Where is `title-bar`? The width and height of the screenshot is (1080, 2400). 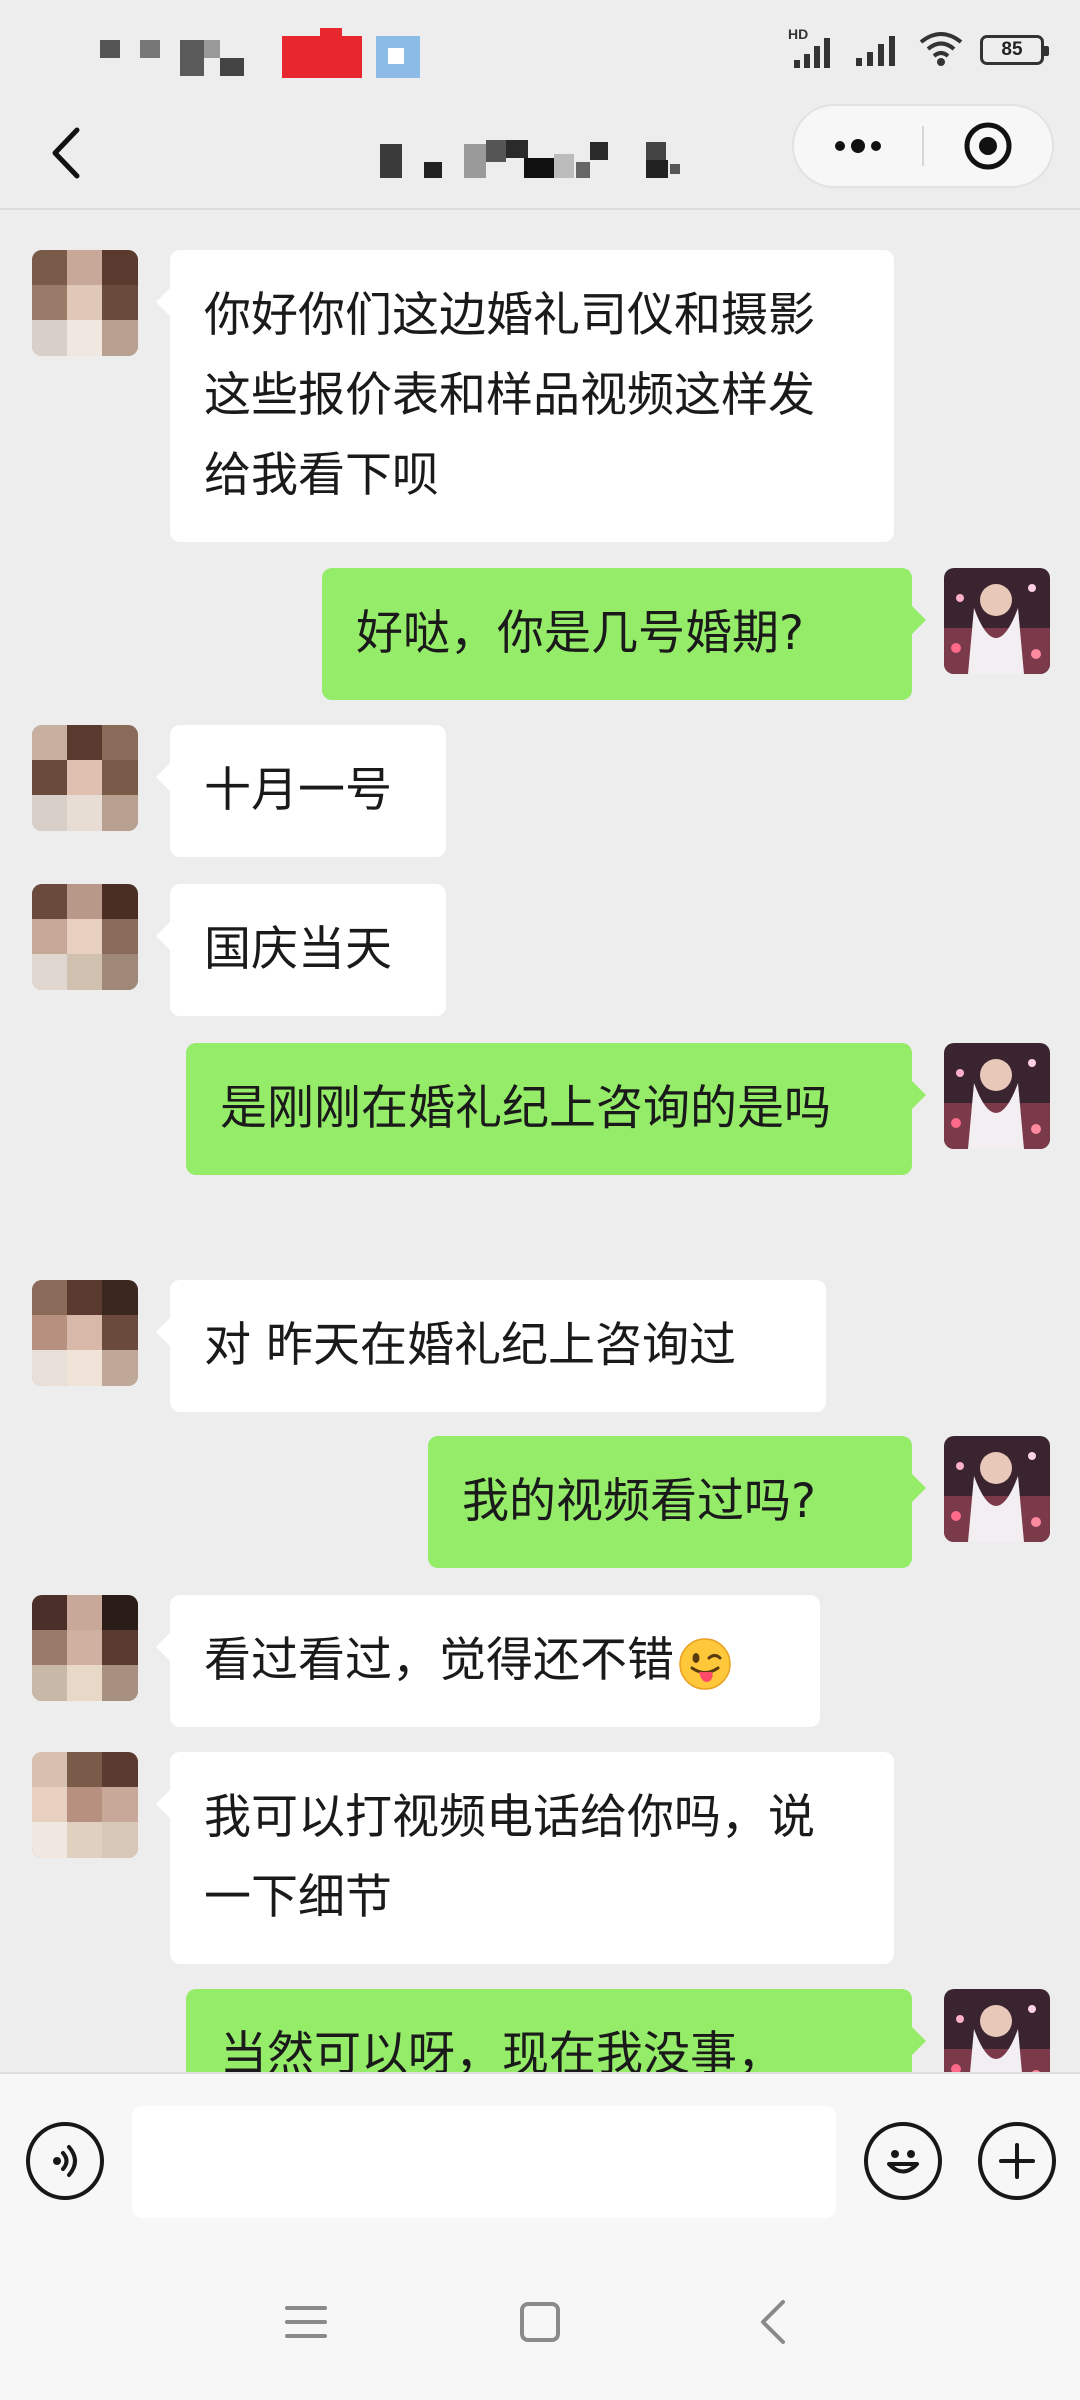 title-bar is located at coordinates (540, 155).